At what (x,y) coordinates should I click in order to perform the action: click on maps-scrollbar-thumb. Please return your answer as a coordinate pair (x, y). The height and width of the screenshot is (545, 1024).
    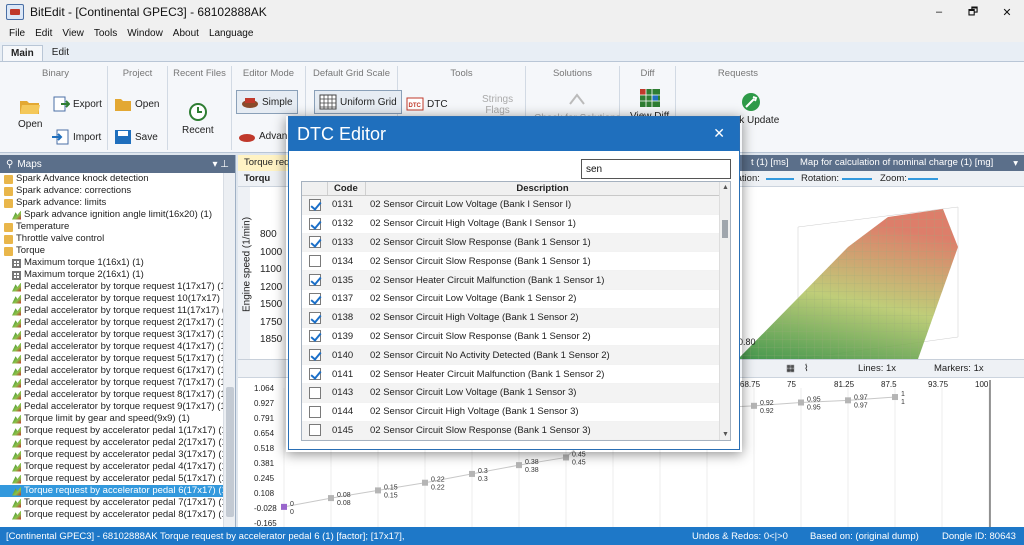
    Looking at the image, I should click on (230, 452).